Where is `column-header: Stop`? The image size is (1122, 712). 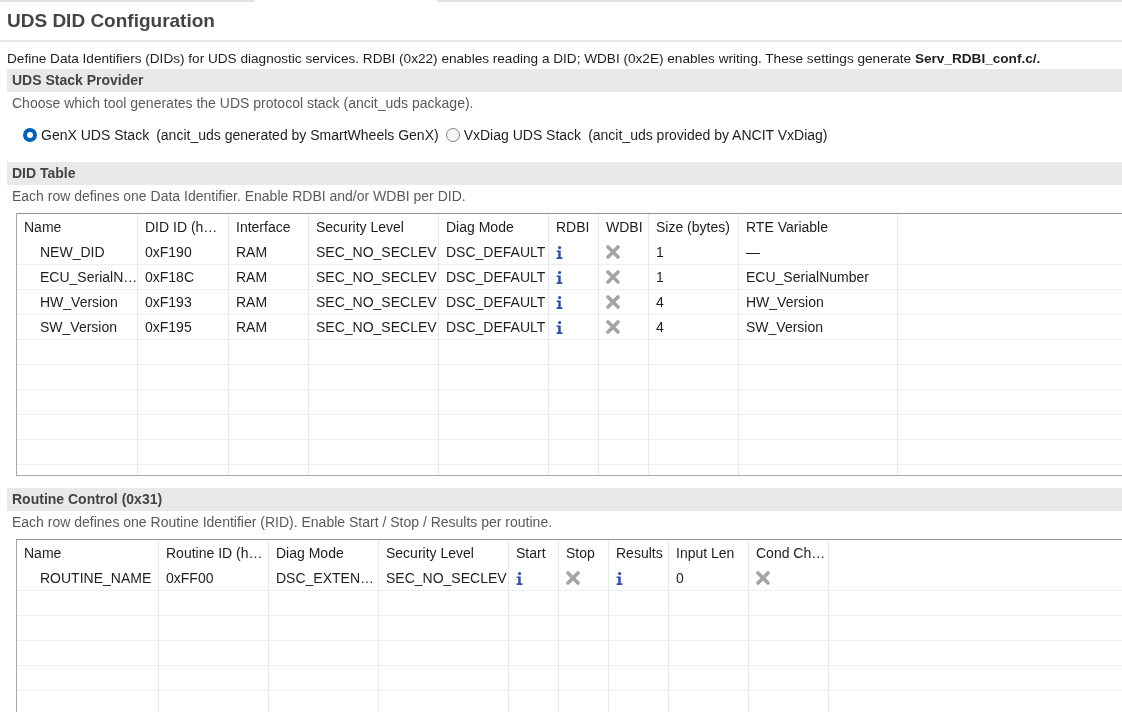
column-header: Stop is located at coordinates (584, 553).